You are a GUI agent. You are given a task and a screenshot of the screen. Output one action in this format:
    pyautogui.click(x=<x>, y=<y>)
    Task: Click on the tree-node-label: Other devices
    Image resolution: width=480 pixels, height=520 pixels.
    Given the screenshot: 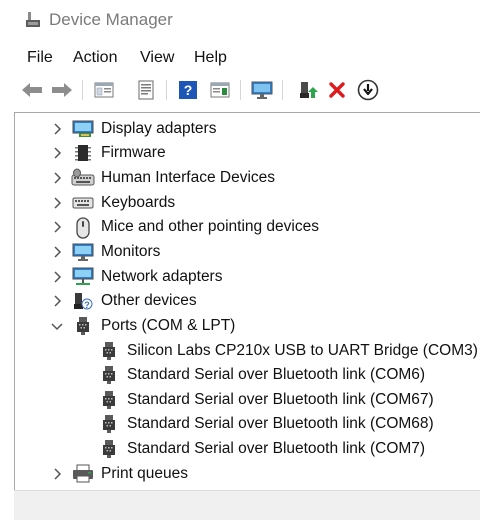 What is the action you would take?
    pyautogui.click(x=149, y=300)
    